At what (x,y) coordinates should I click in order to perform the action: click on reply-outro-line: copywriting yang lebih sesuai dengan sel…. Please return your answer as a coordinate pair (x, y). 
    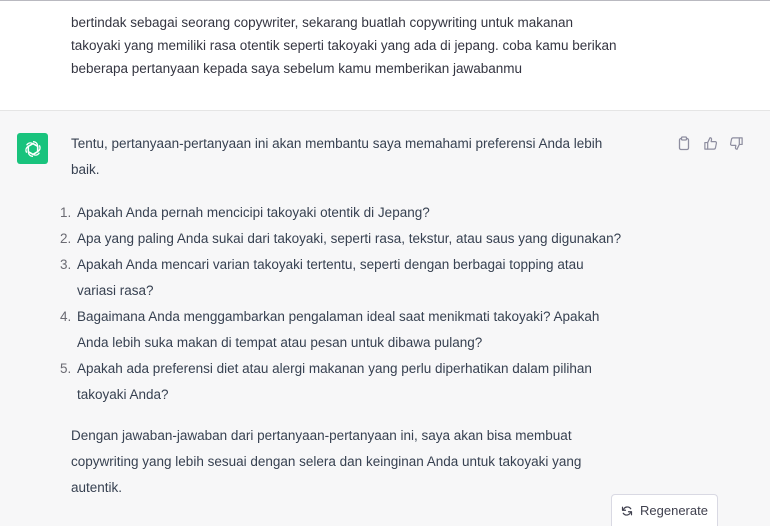
    Looking at the image, I should click on (326, 461).